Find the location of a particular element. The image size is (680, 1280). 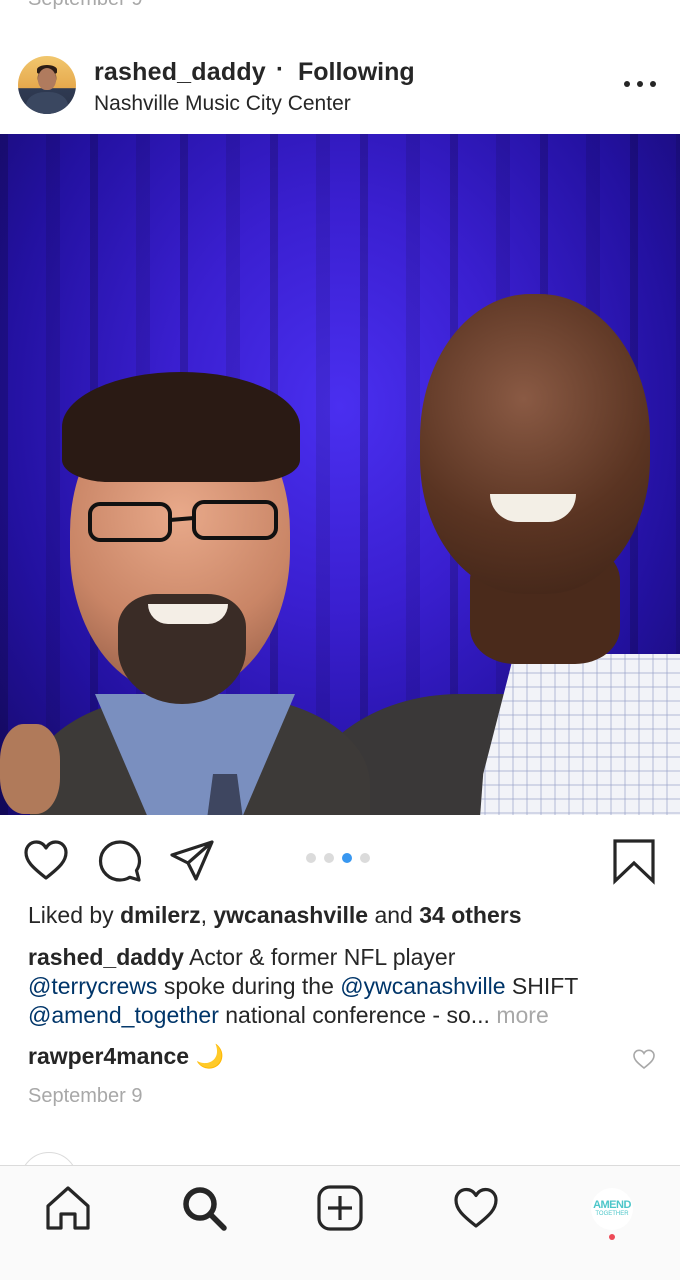

carousel-dot-active is located at coordinates (347, 858).